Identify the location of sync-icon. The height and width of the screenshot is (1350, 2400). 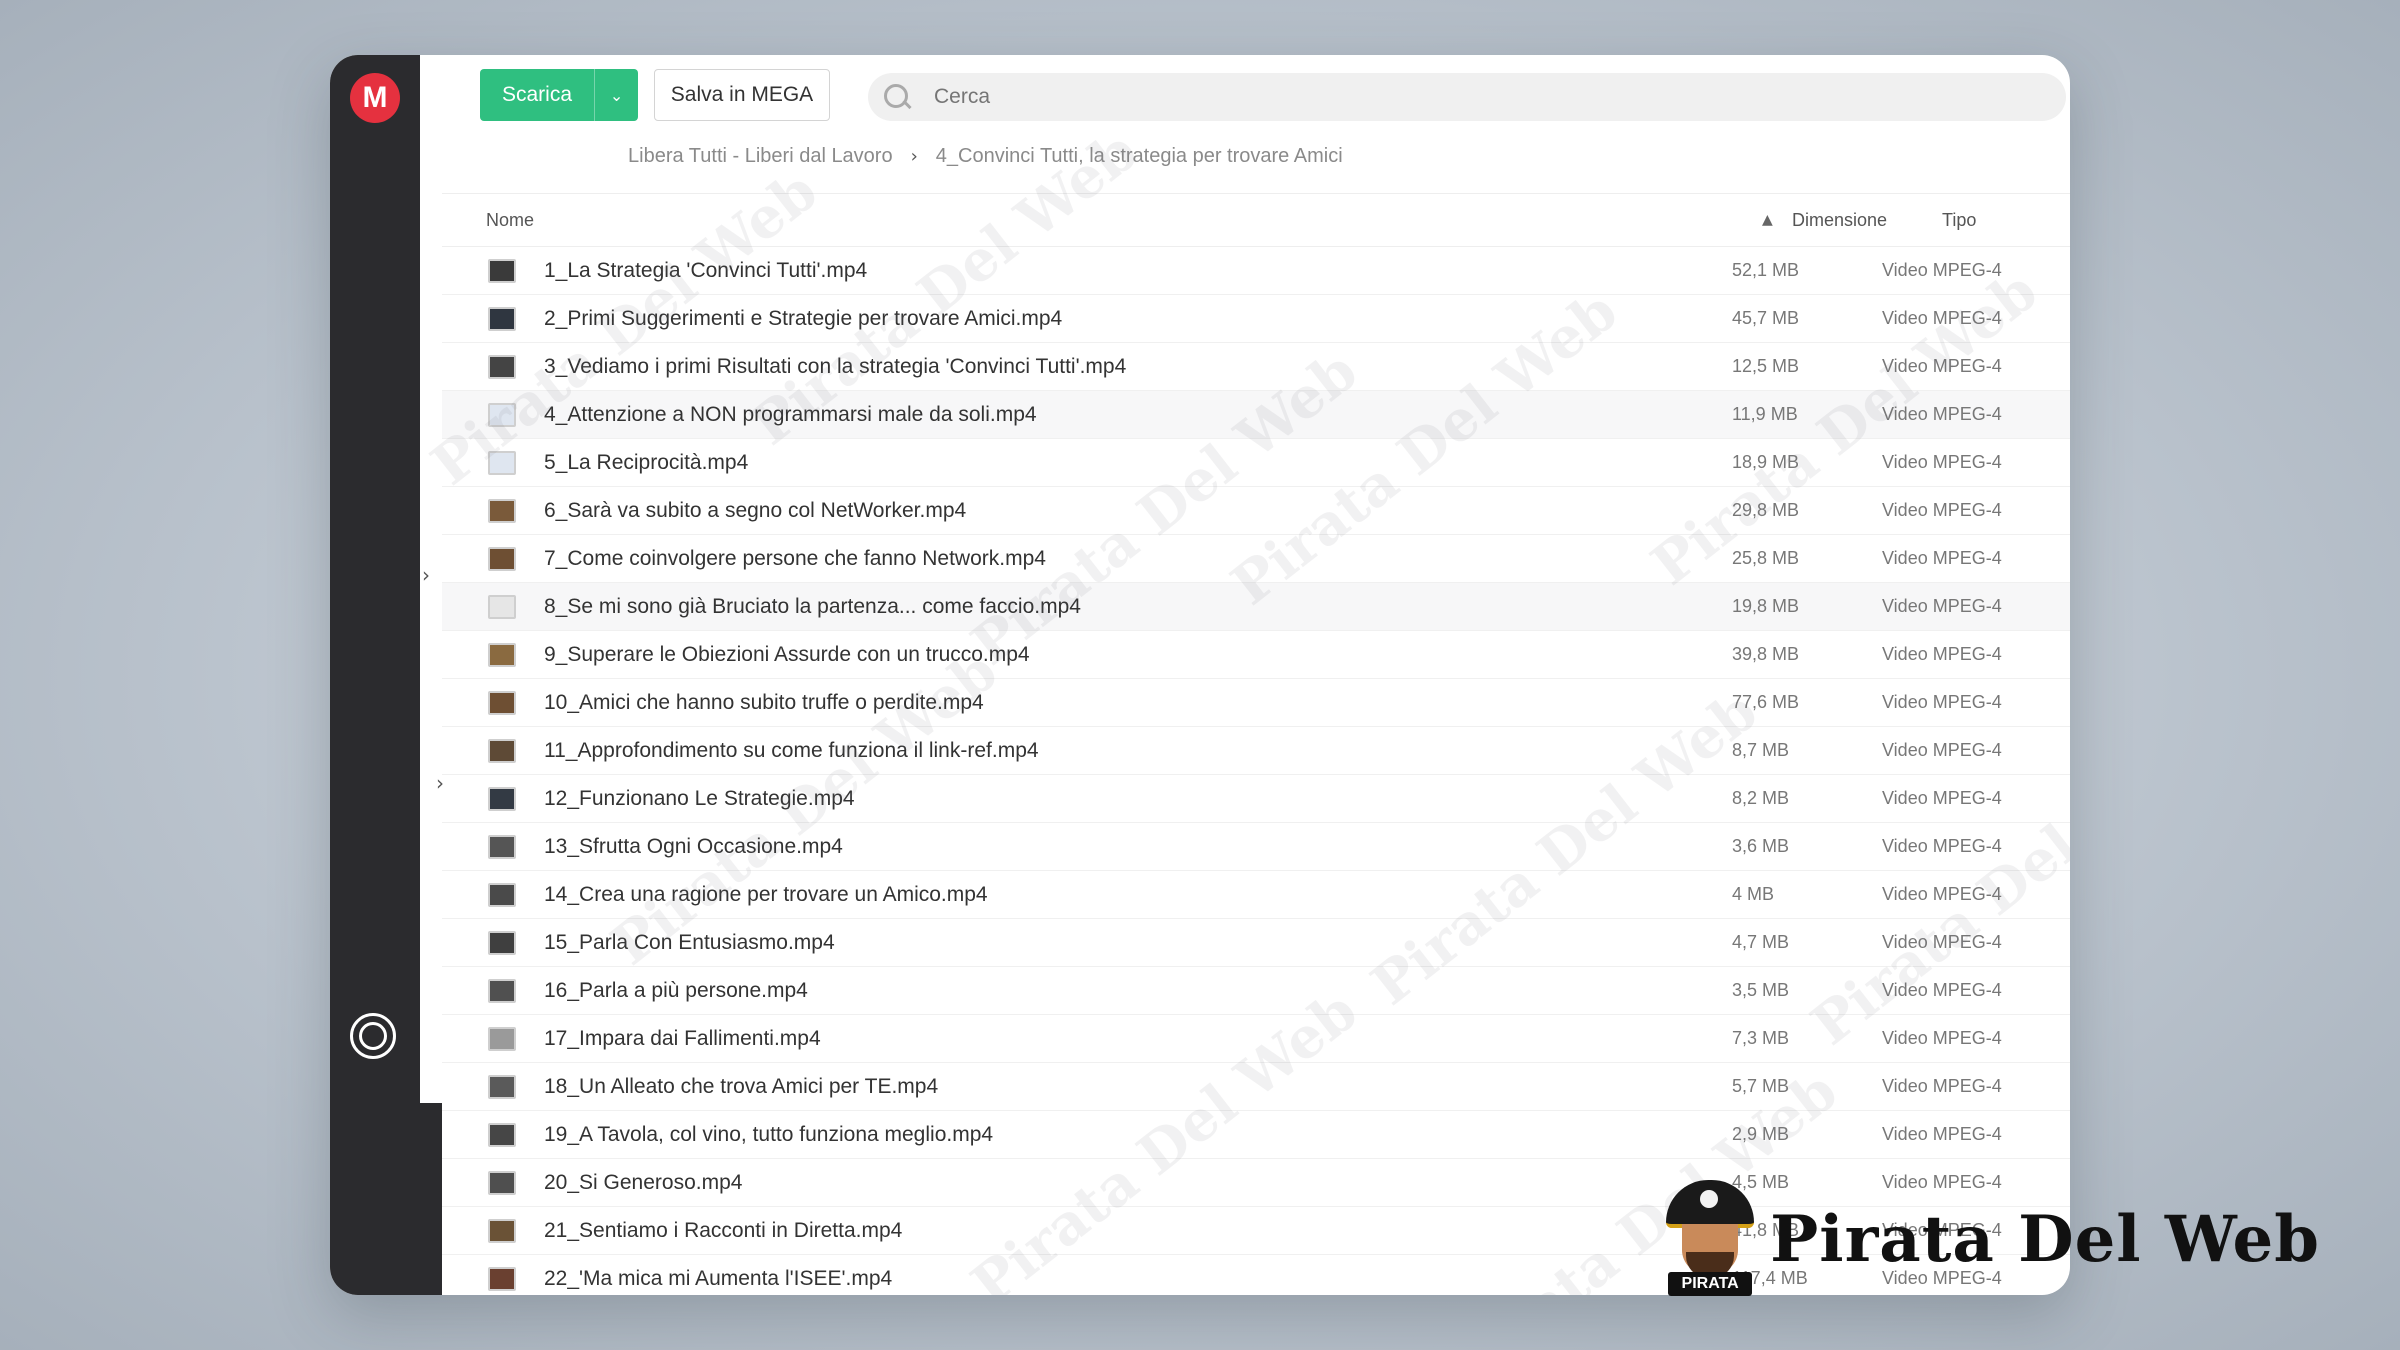
(373, 1036).